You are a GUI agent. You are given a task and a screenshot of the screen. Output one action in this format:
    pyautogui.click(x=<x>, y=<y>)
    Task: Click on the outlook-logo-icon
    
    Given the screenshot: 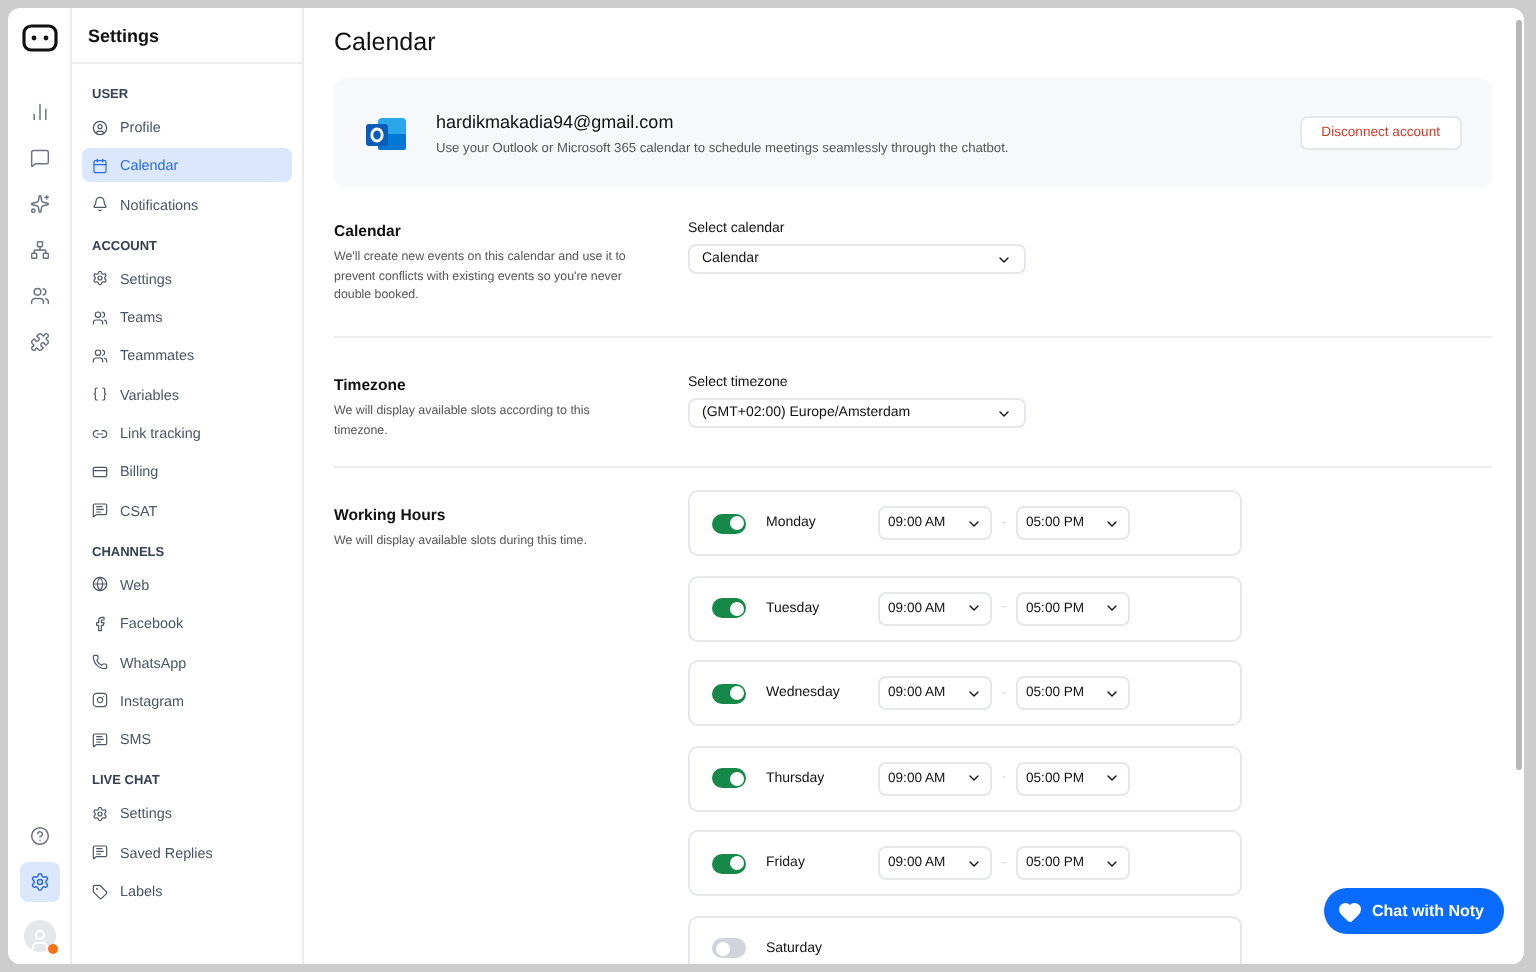 What is the action you would take?
    pyautogui.click(x=386, y=133)
    